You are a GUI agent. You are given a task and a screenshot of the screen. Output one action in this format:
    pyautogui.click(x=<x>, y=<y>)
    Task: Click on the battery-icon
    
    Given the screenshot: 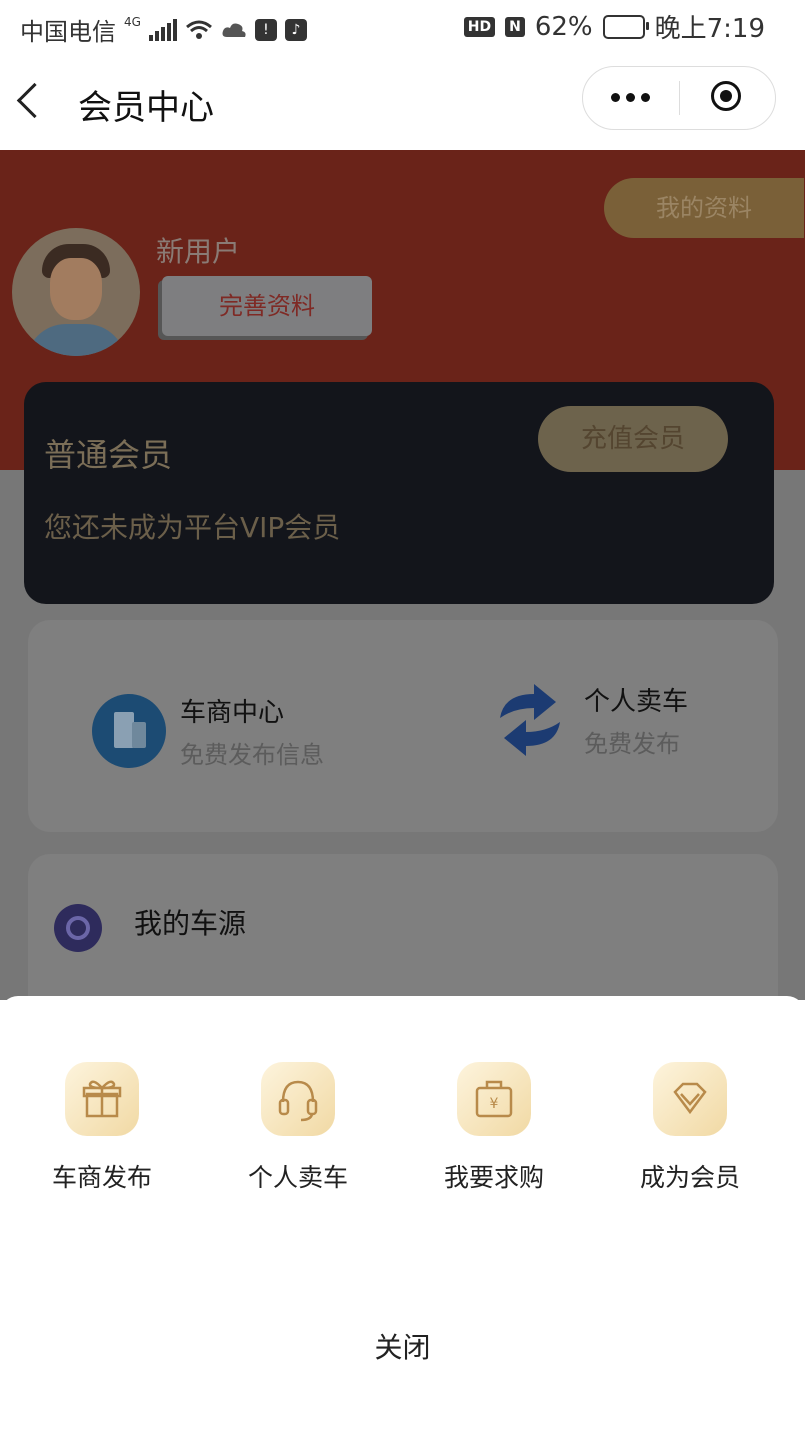 What is the action you would take?
    pyautogui.click(x=625, y=26)
    